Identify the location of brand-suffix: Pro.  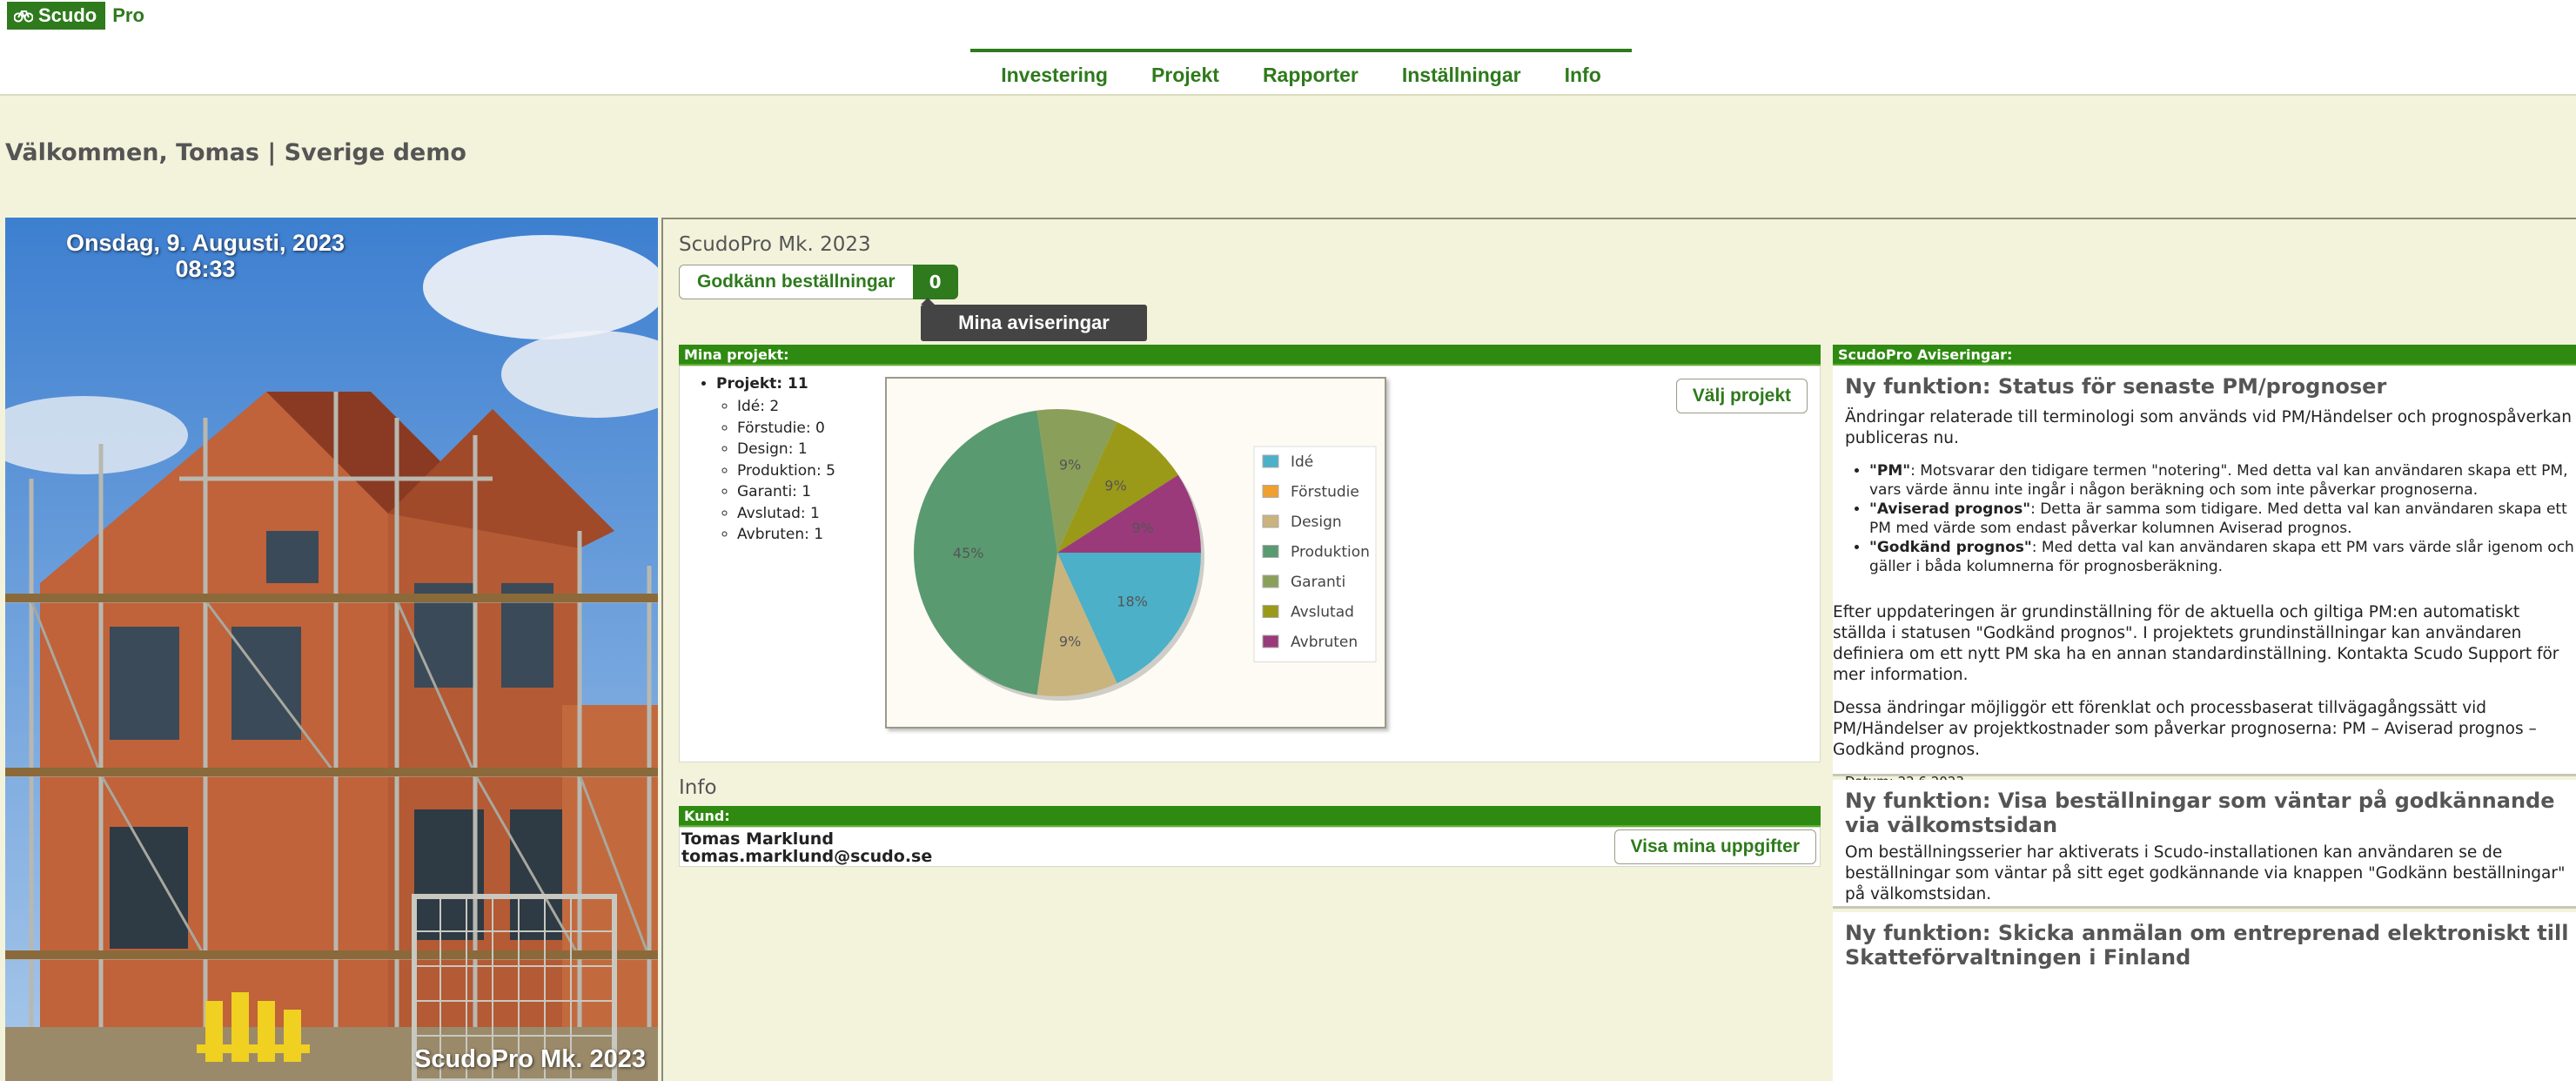
(128, 15).